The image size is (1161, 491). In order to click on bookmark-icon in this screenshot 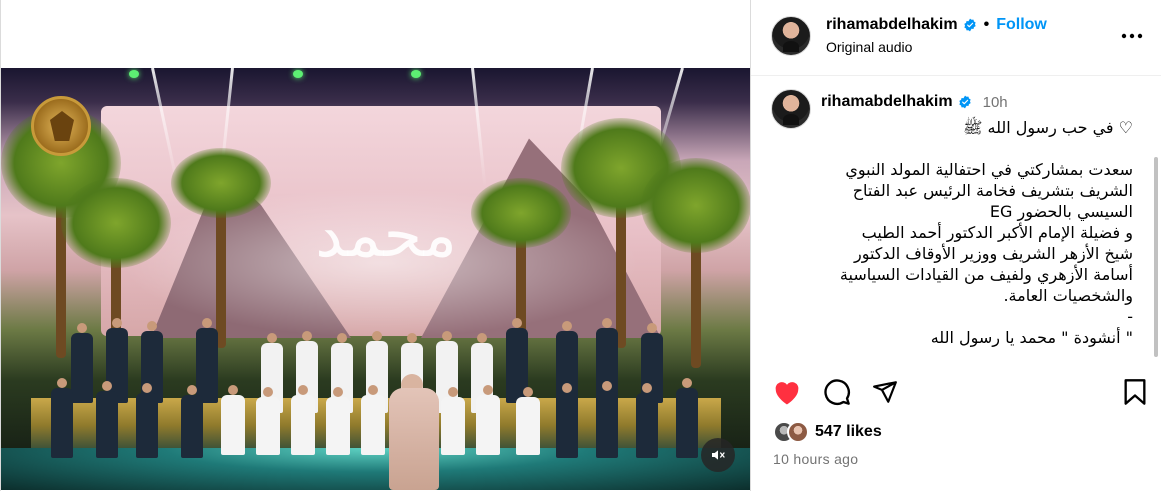, I will do `click(1135, 392)`.